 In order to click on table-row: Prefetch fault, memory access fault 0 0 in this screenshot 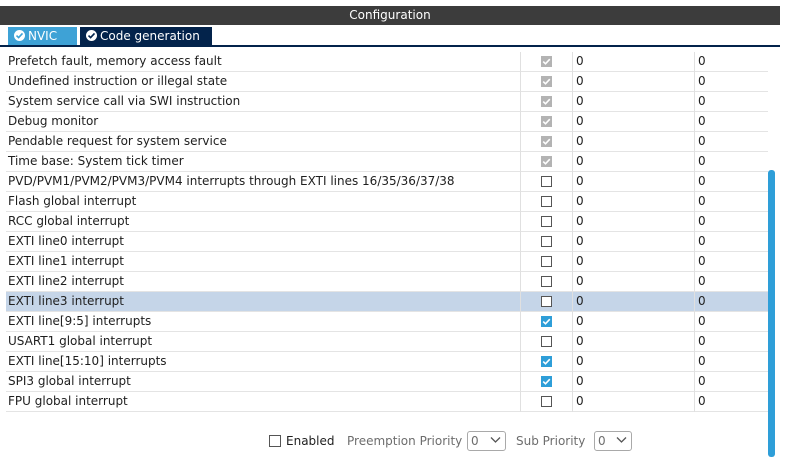, I will do `click(387, 62)`.